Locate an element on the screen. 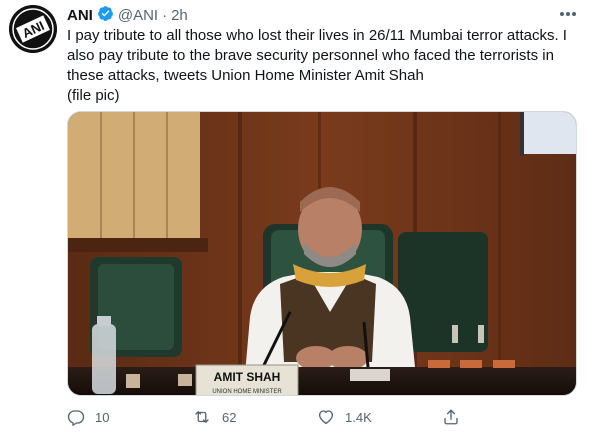 The image size is (589, 432). reply-button: 10 is located at coordinates (129, 417).